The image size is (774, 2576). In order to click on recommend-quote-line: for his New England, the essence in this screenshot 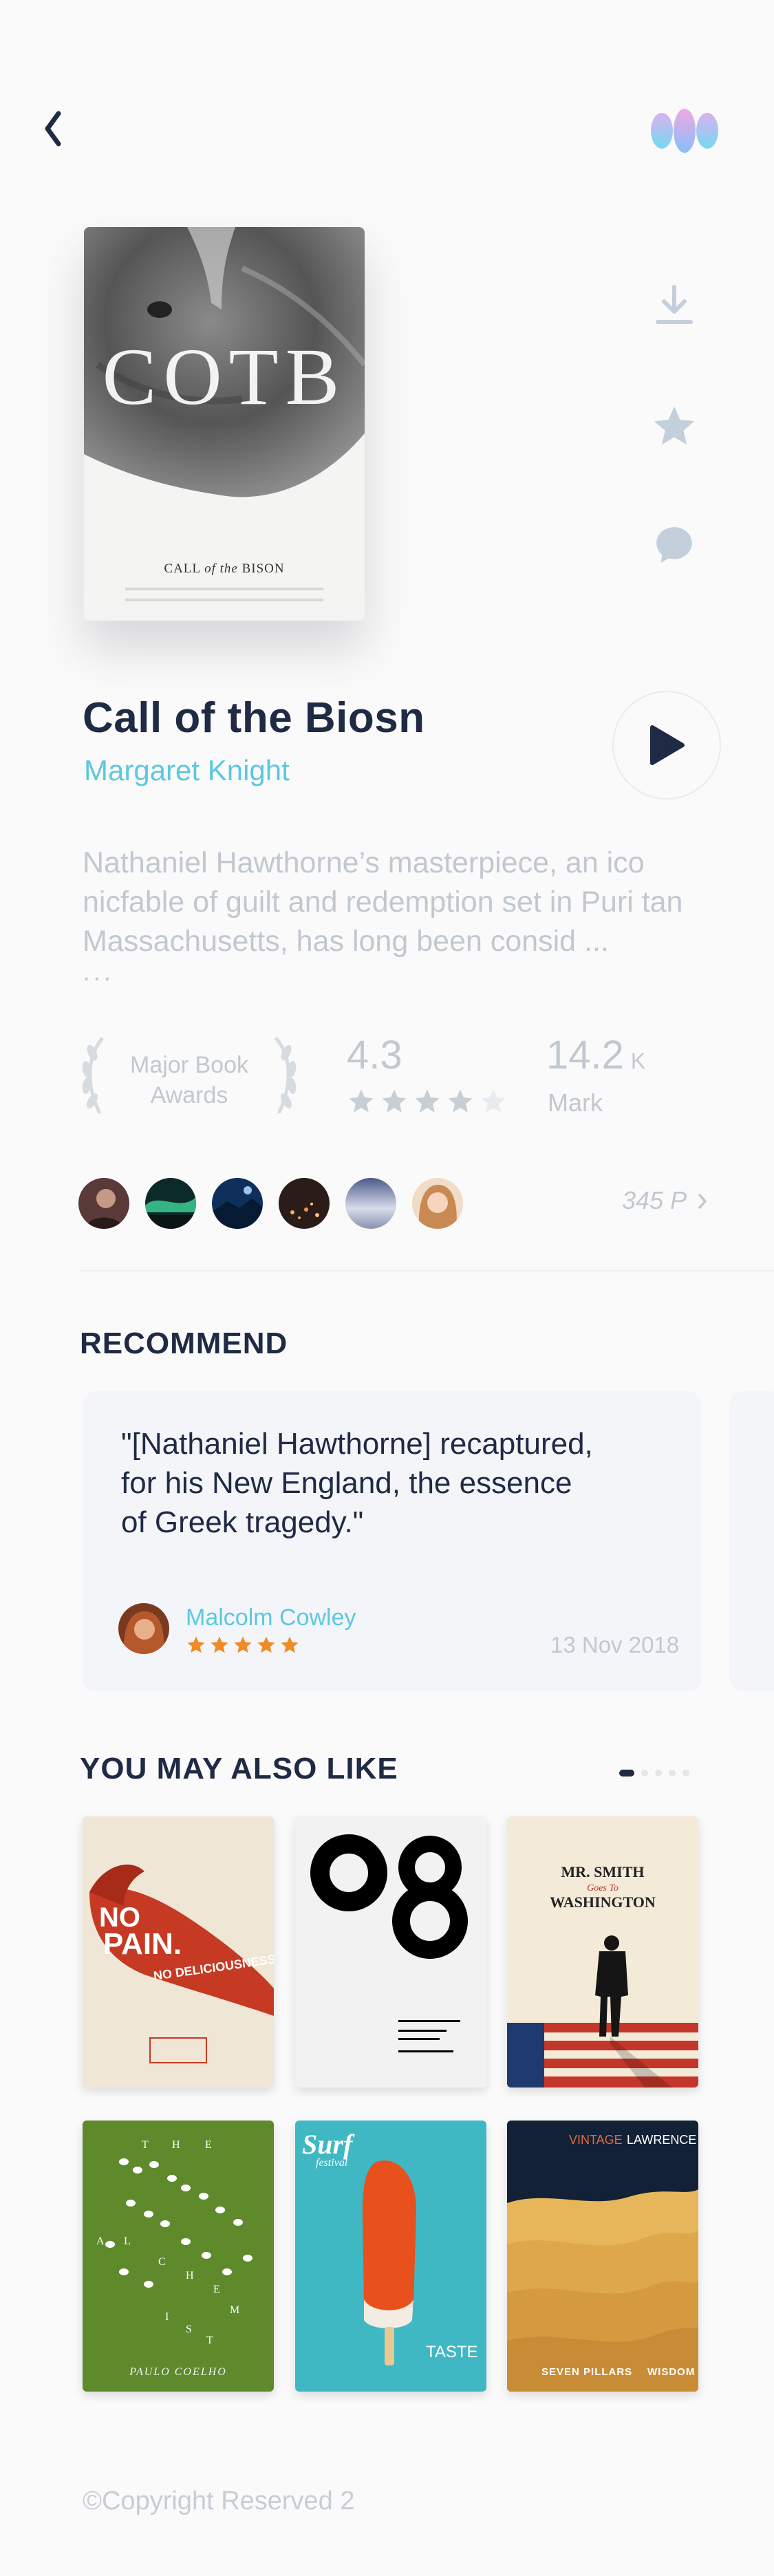, I will do `click(346, 1483)`.